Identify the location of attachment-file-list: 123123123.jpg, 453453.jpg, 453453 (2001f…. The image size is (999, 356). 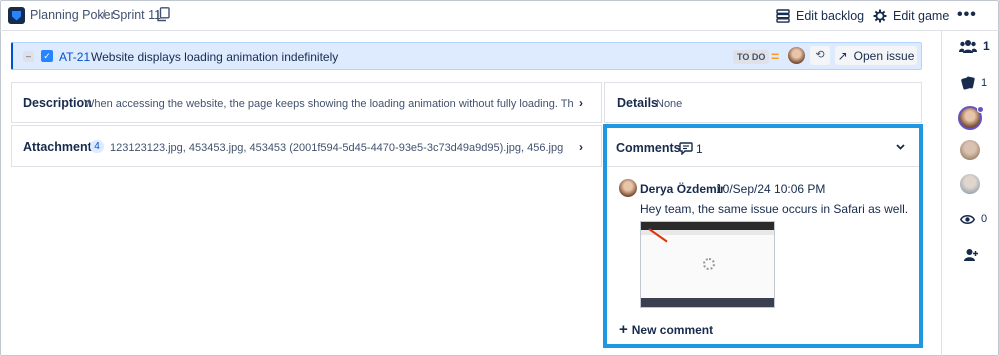
(340, 148).